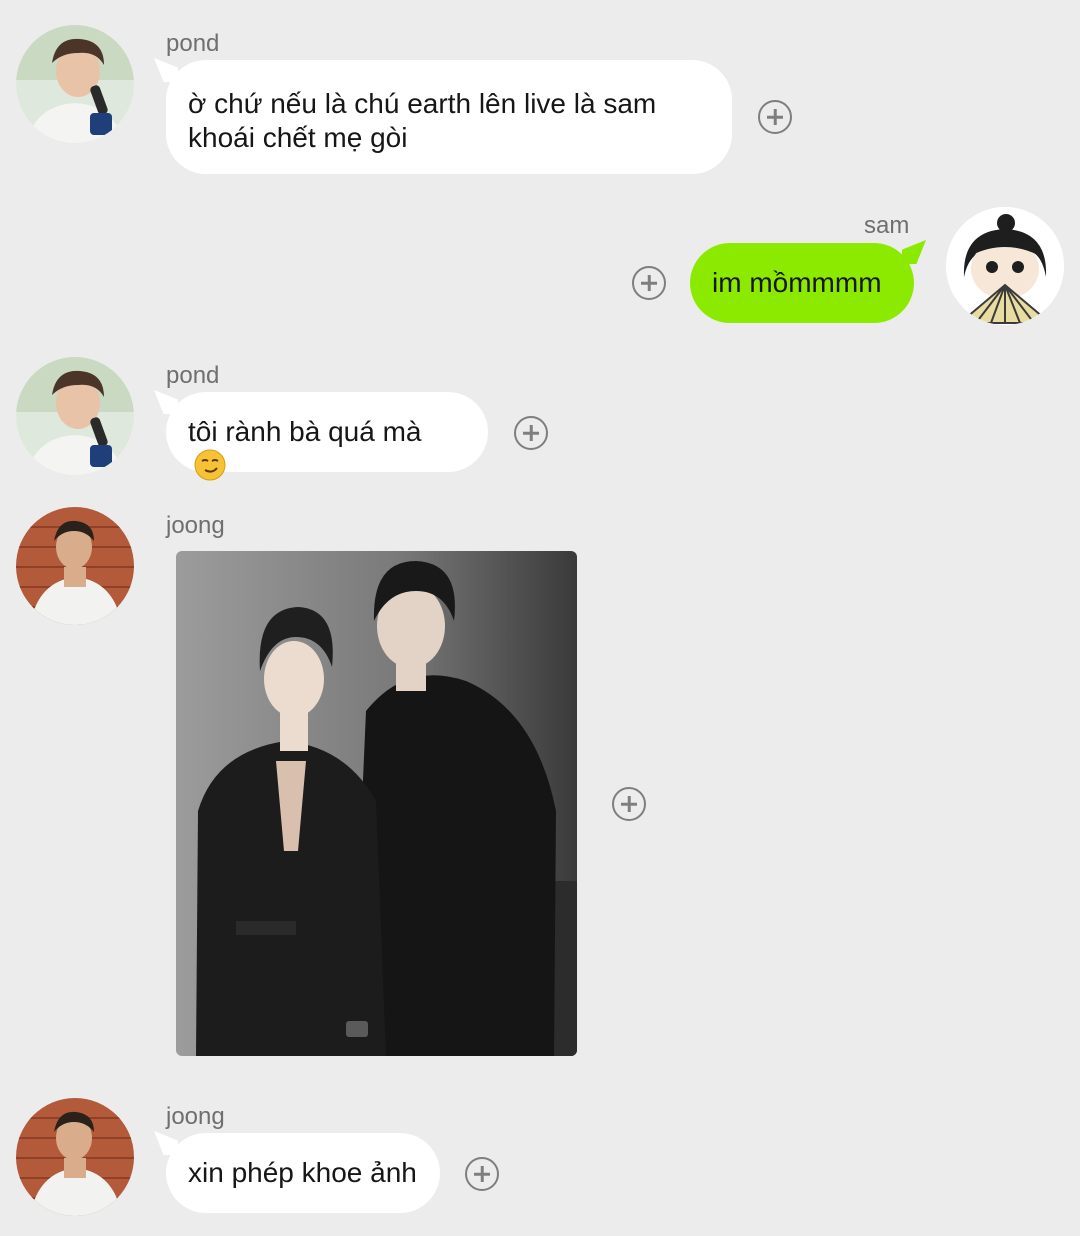 The width and height of the screenshot is (1080, 1236). What do you see at coordinates (298, 137) in the screenshot?
I see `message-text-line: khoái chết mẹ gòi` at bounding box center [298, 137].